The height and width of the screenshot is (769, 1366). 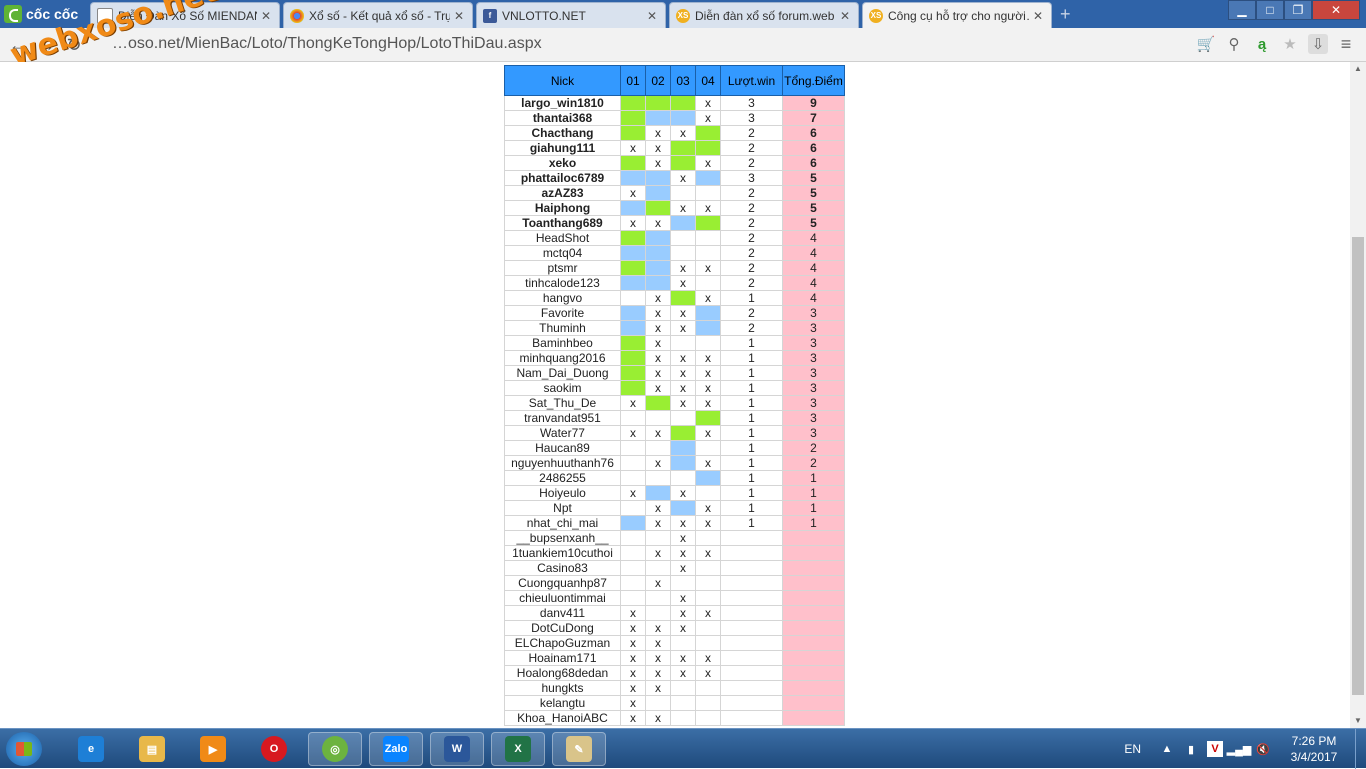 What do you see at coordinates (213, 749) in the screenshot?
I see `taskbar-app: ▶` at bounding box center [213, 749].